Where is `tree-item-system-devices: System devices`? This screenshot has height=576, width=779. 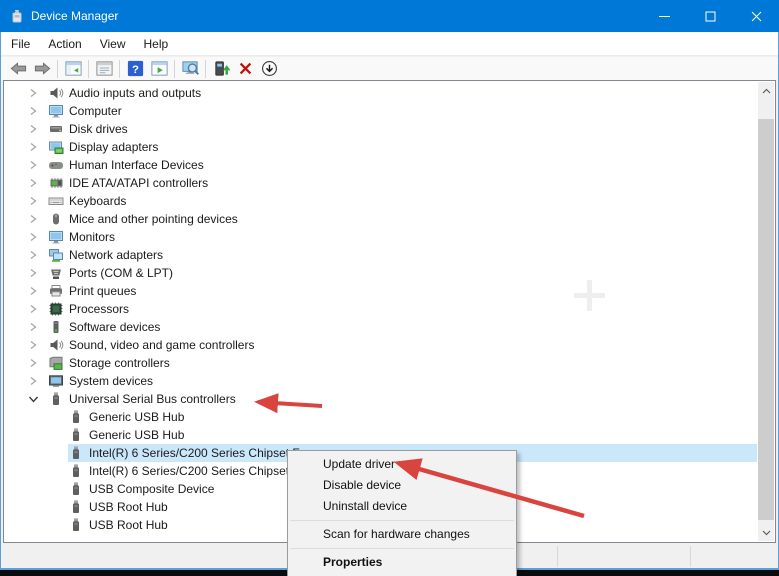
tree-item-system-devices: System devices is located at coordinates (381, 381).